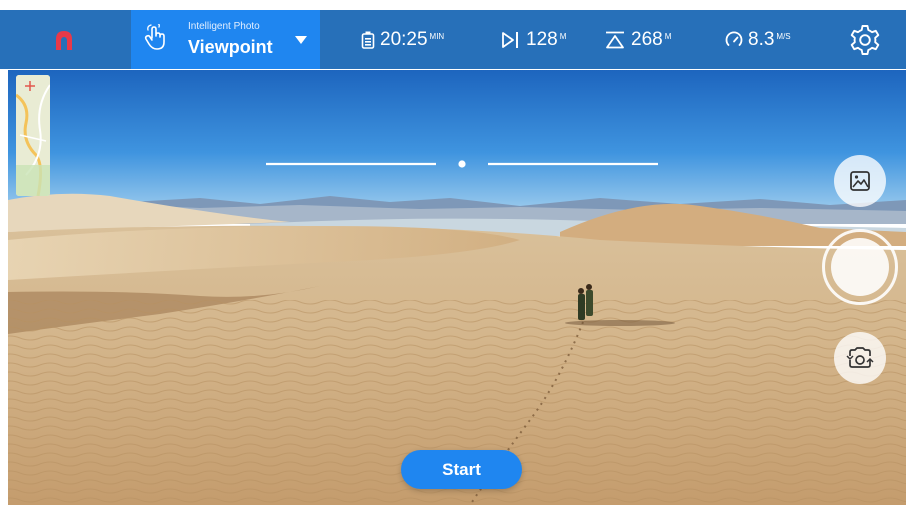  I want to click on caret-down-icon, so click(301, 40).